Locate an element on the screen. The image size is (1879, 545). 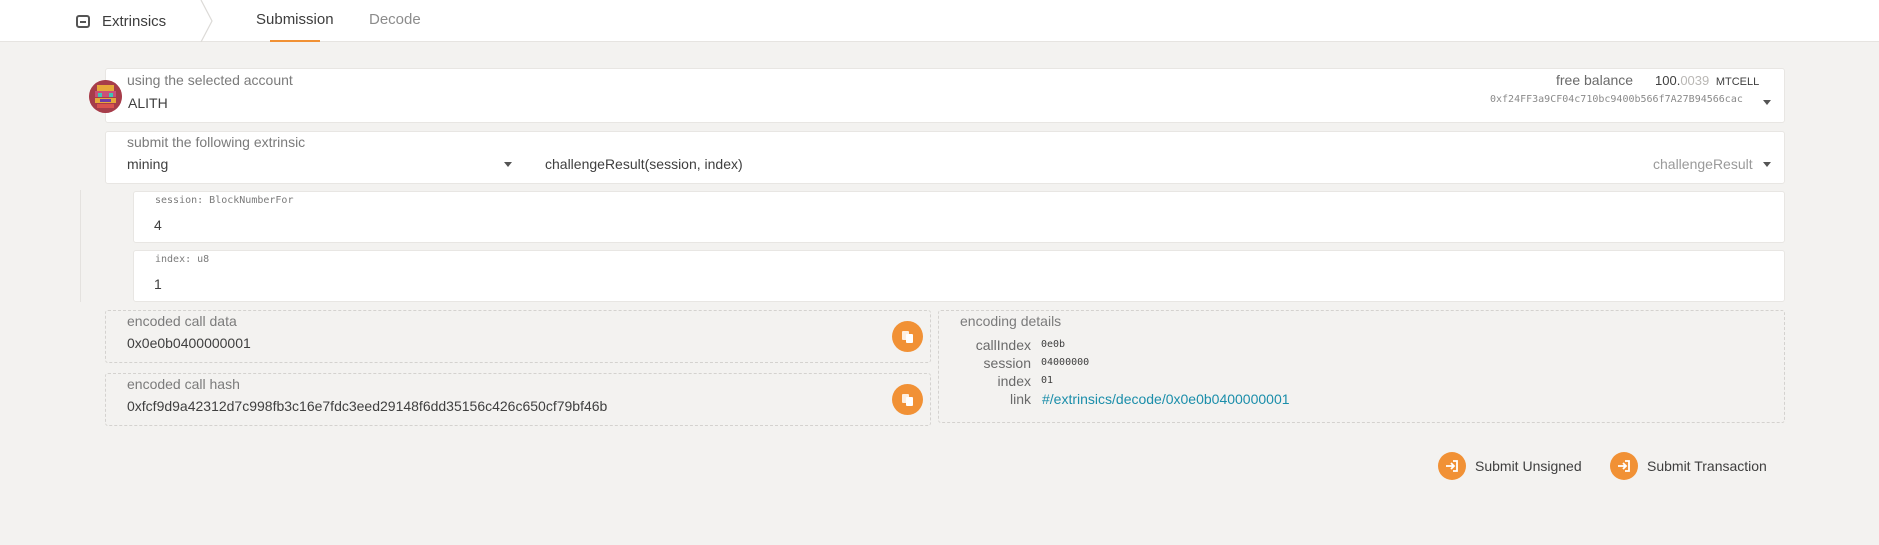
call-signature: challengeResult(session, index) is located at coordinates (644, 164).